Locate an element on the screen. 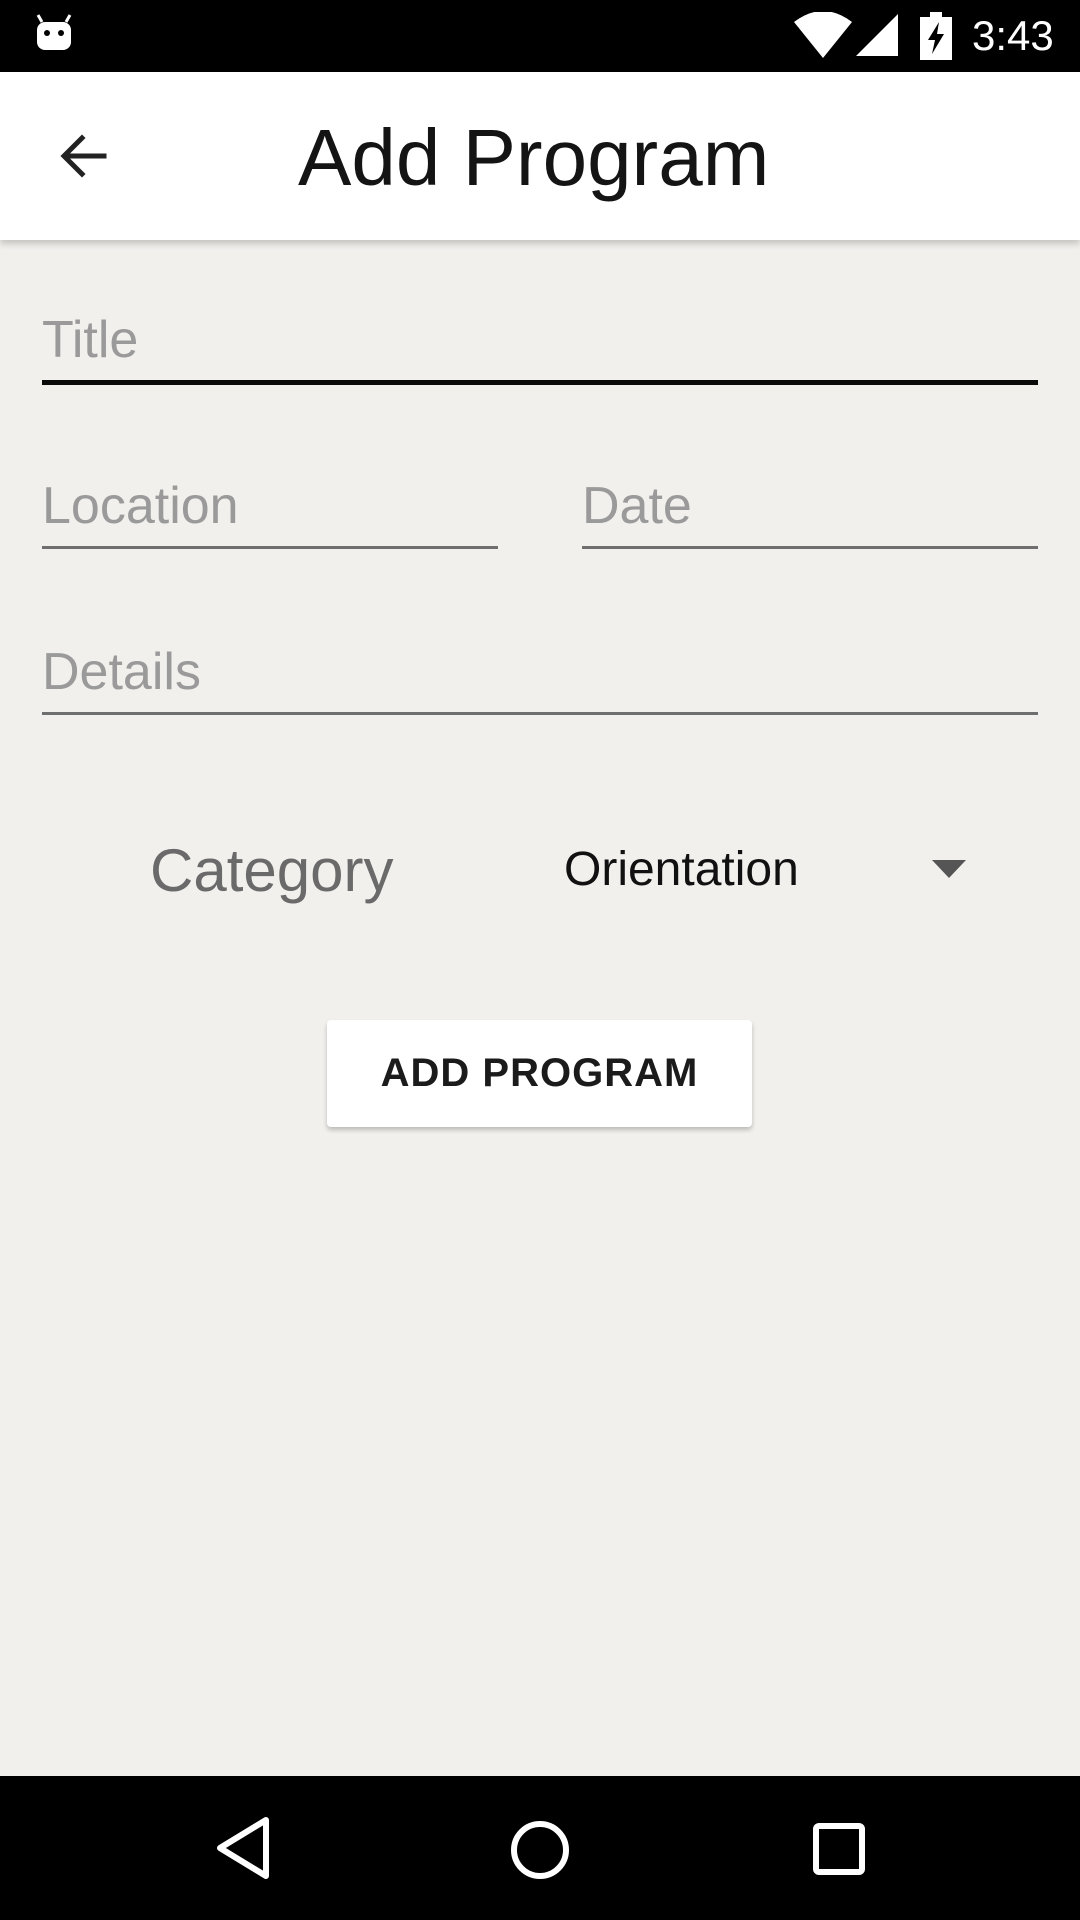 The image size is (1080, 1920). date-input is located at coordinates (810, 506).